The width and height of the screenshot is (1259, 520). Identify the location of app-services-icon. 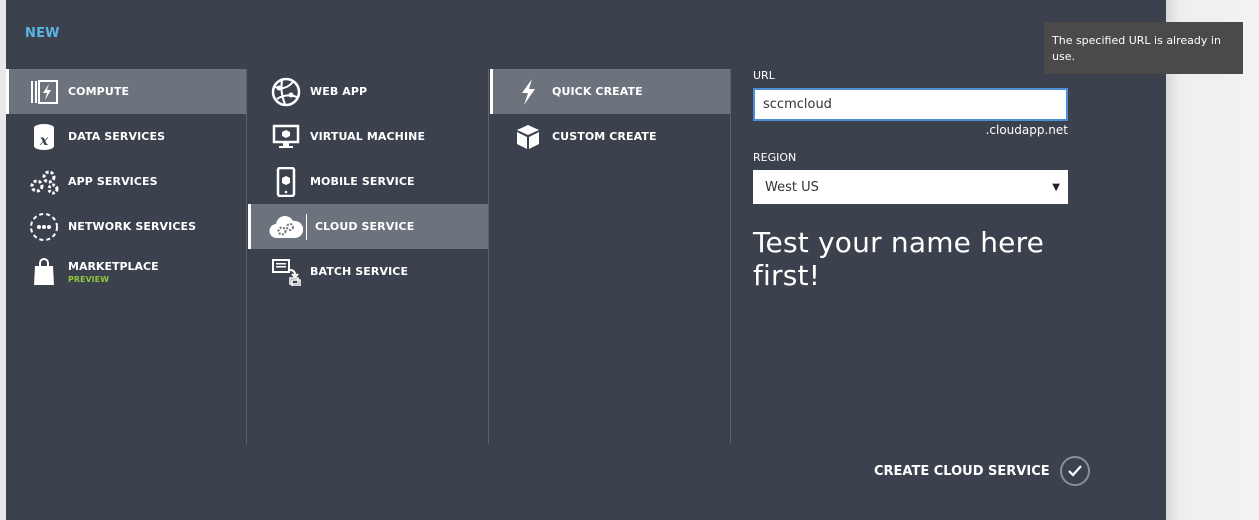
(44, 181).